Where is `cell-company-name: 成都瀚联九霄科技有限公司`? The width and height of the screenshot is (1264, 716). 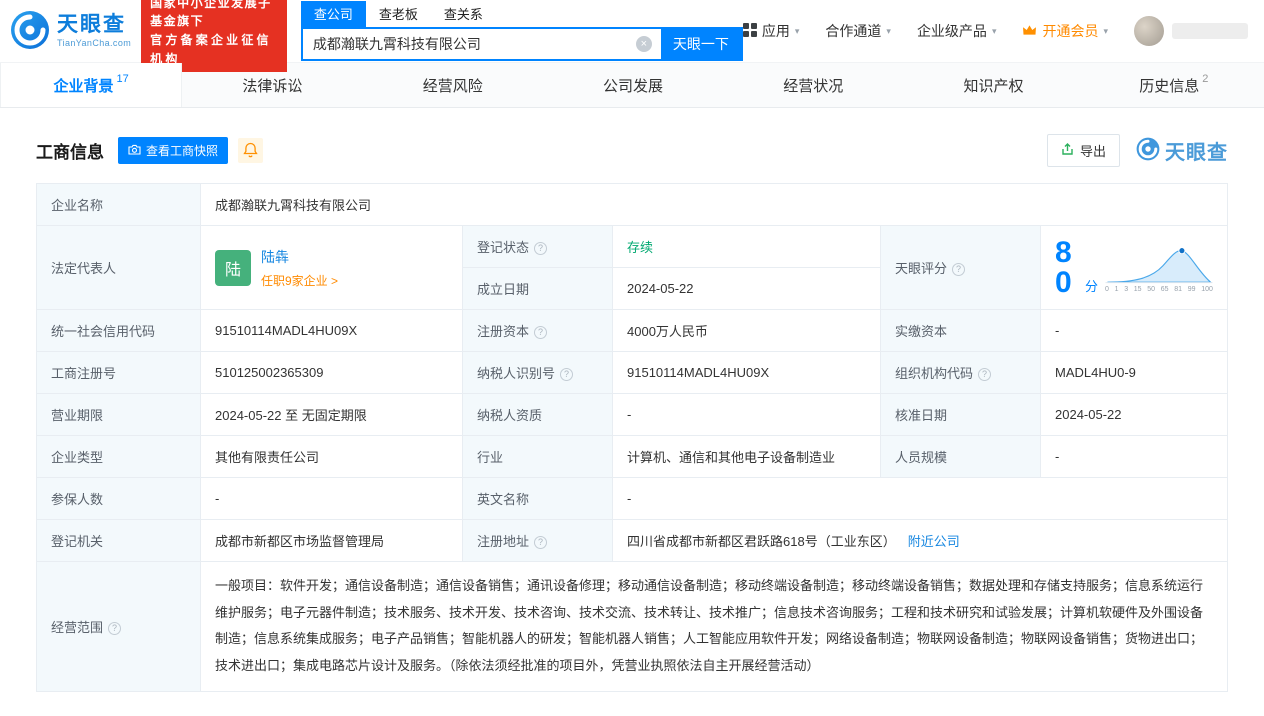
cell-company-name: 成都瀚联九霄科技有限公司 is located at coordinates (714, 204).